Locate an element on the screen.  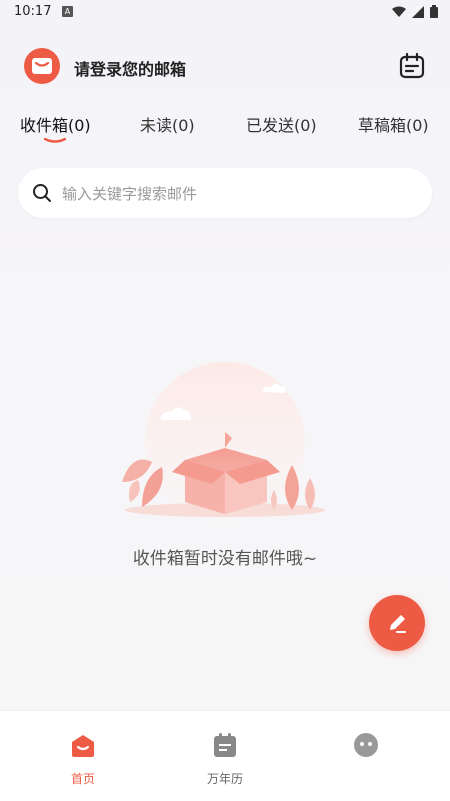
app-header: 请登录您的邮箱 is located at coordinates (225, 67).